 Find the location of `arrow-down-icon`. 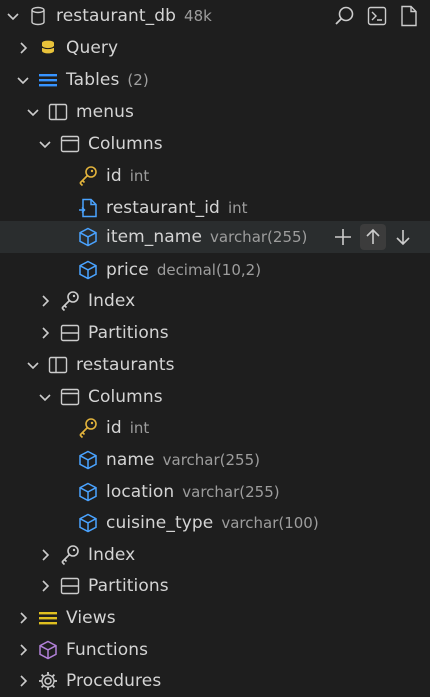

arrow-down-icon is located at coordinates (403, 237).